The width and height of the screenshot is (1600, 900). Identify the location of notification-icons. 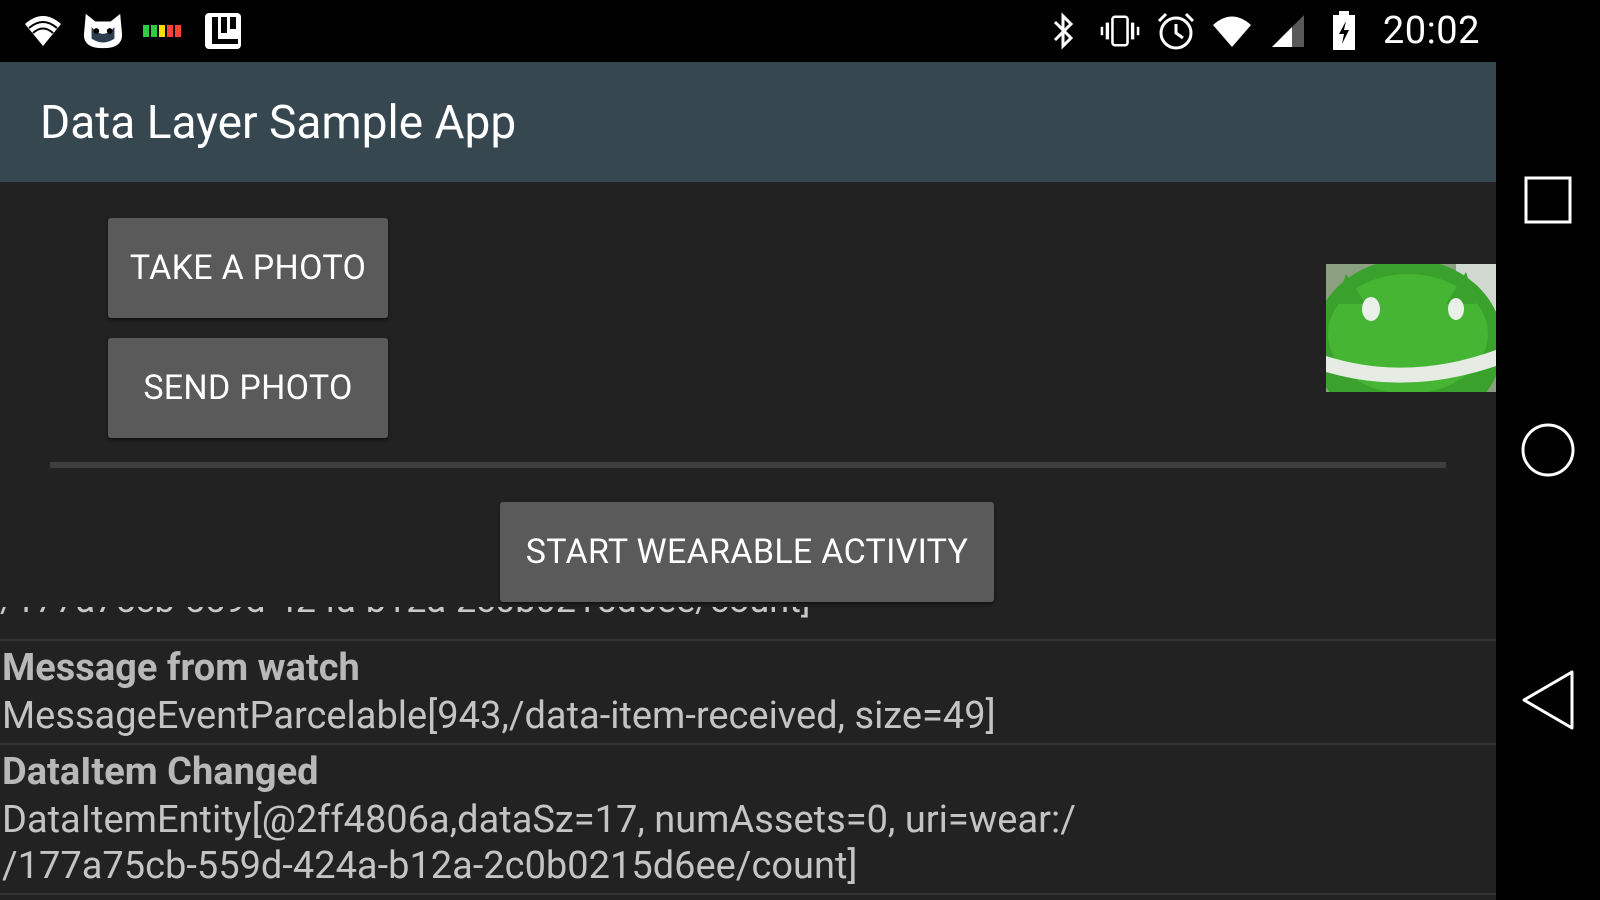
(133, 31).